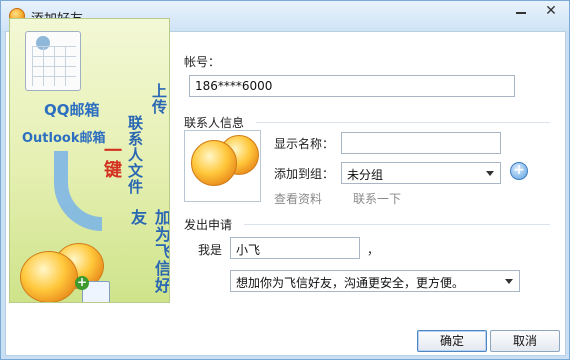 This screenshot has width=570, height=360. I want to click on group-label: 添加到组：, so click(304, 174).